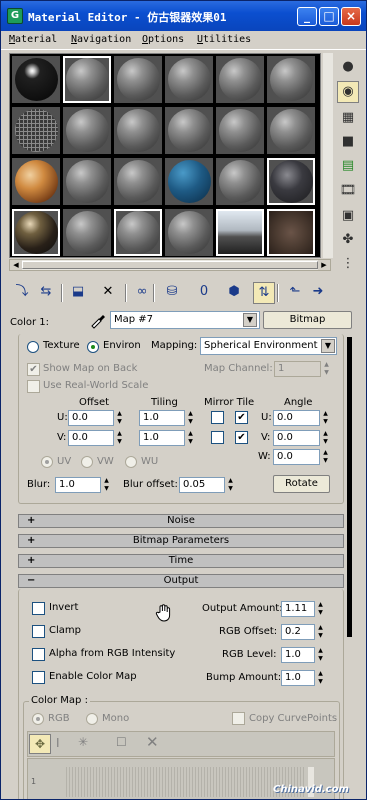  What do you see at coordinates (202, 485) in the screenshot?
I see `blur-offset-field: 0.05` at bounding box center [202, 485].